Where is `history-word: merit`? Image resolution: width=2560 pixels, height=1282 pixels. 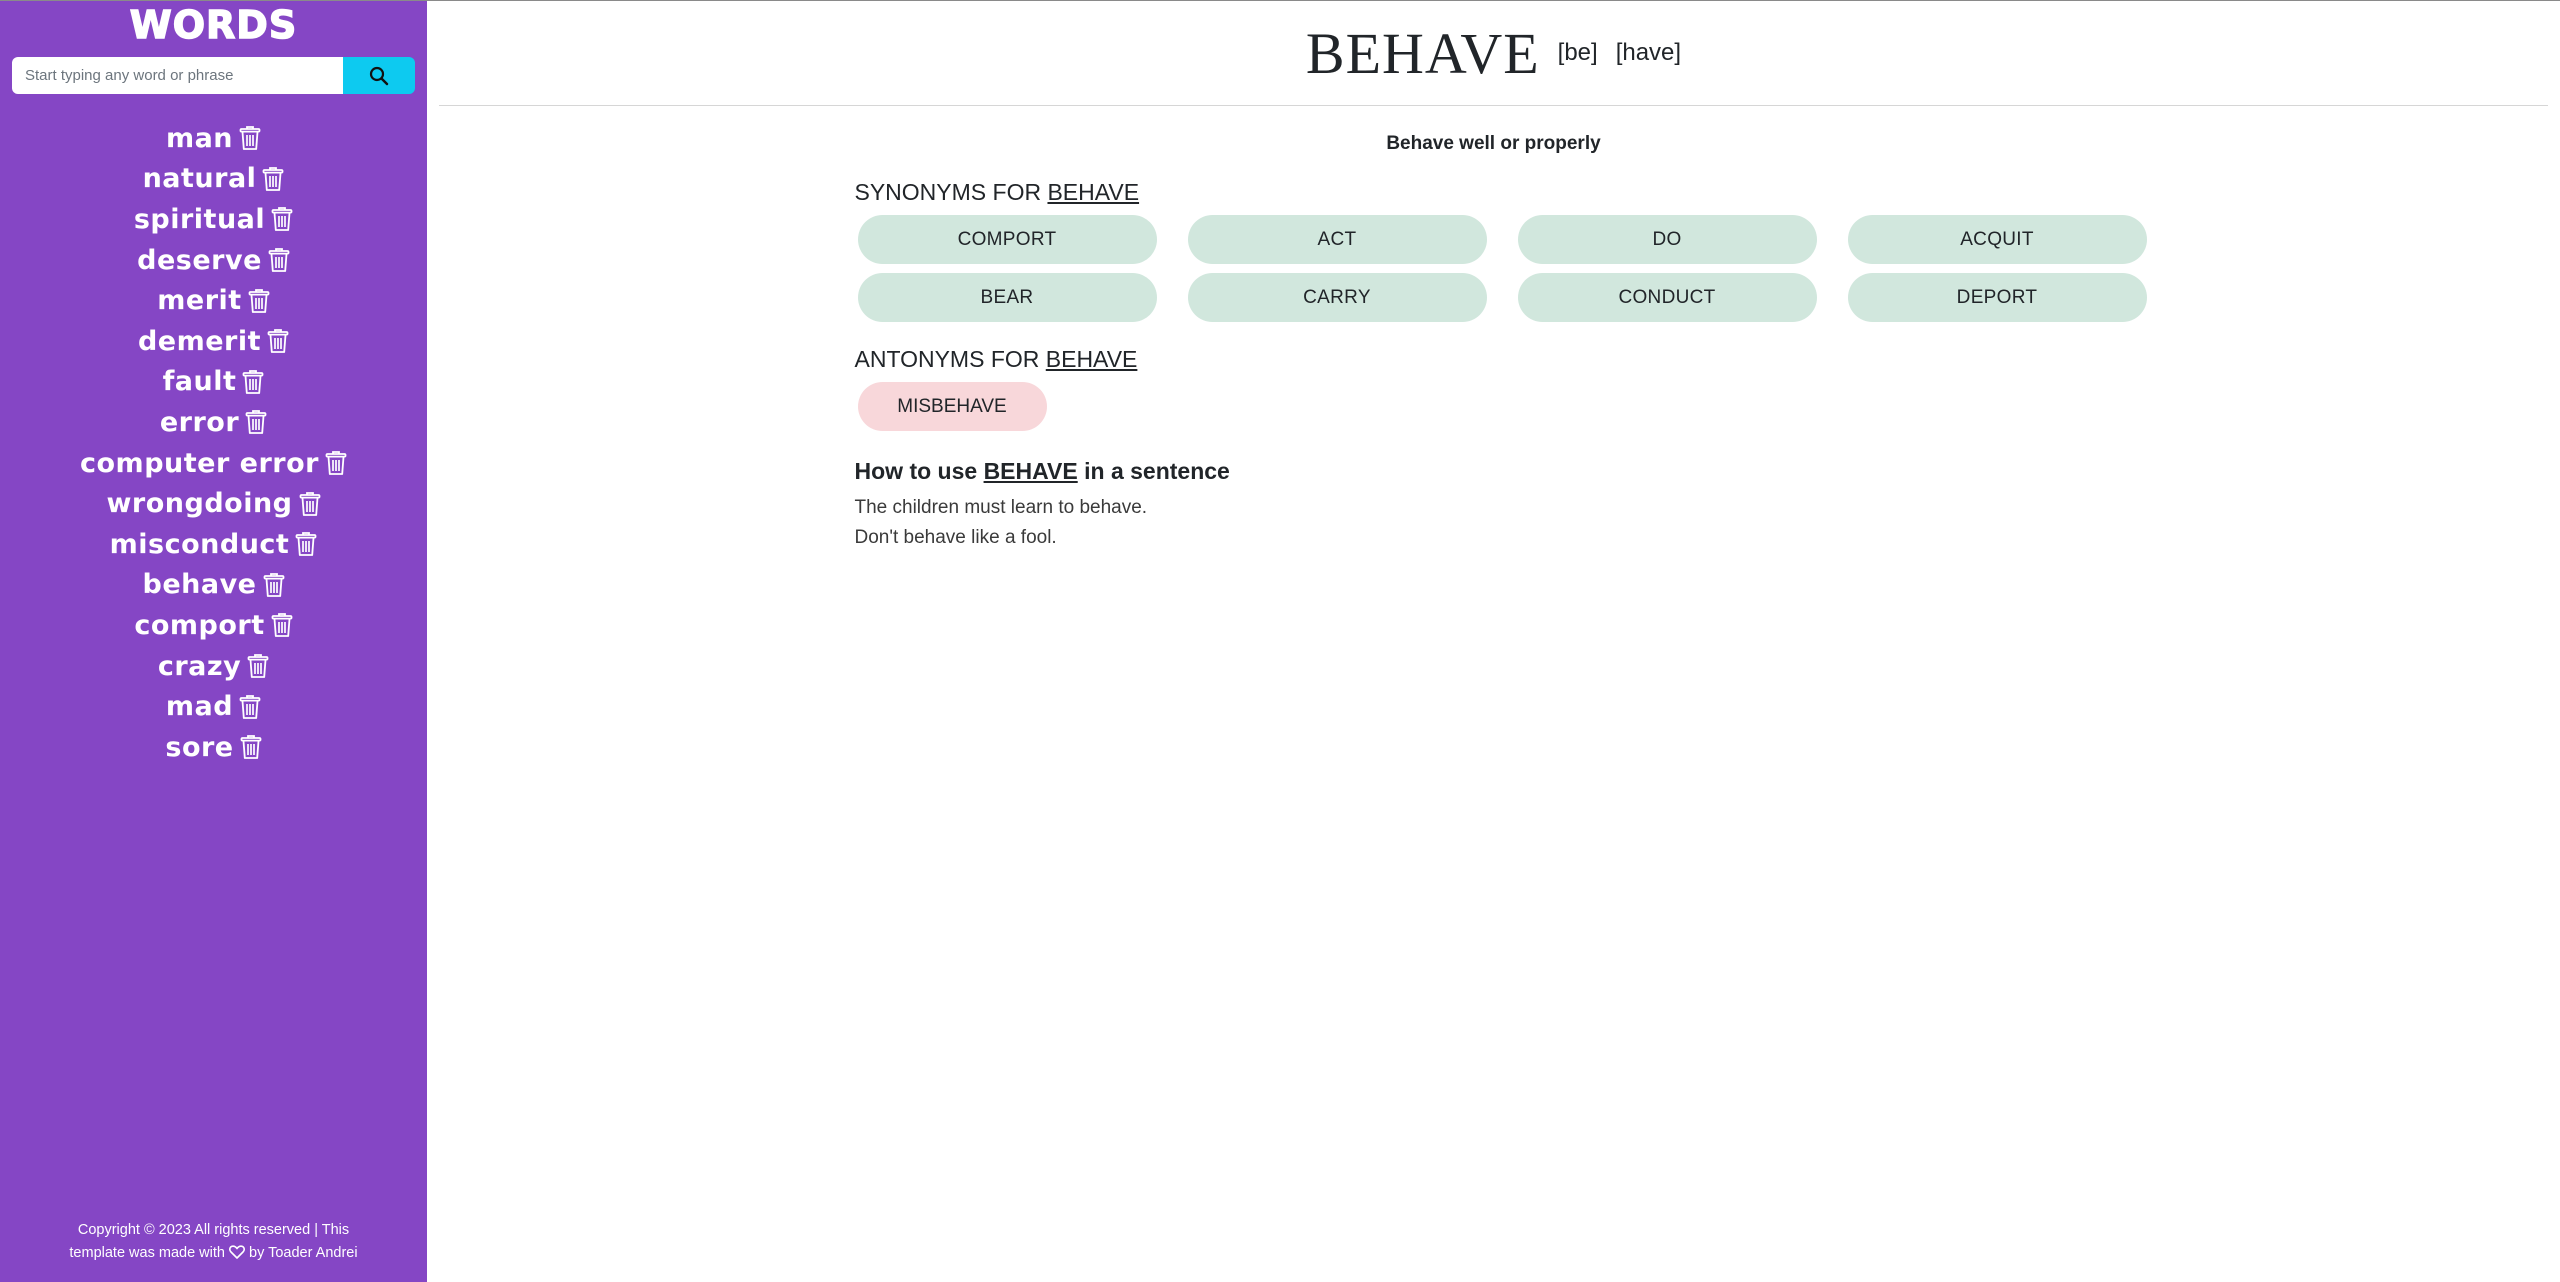
history-word: merit is located at coordinates (199, 300).